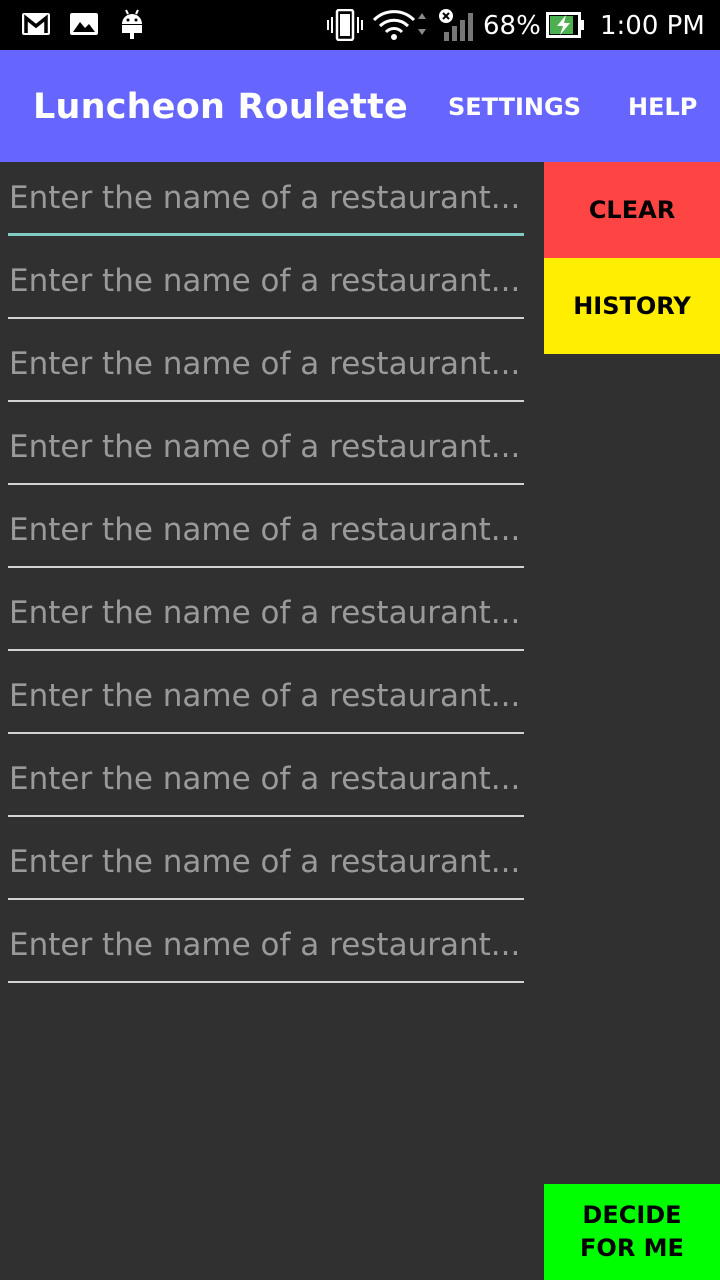 Image resolution: width=720 pixels, height=1280 pixels. What do you see at coordinates (132, 24) in the screenshot?
I see `android-debug-icon` at bounding box center [132, 24].